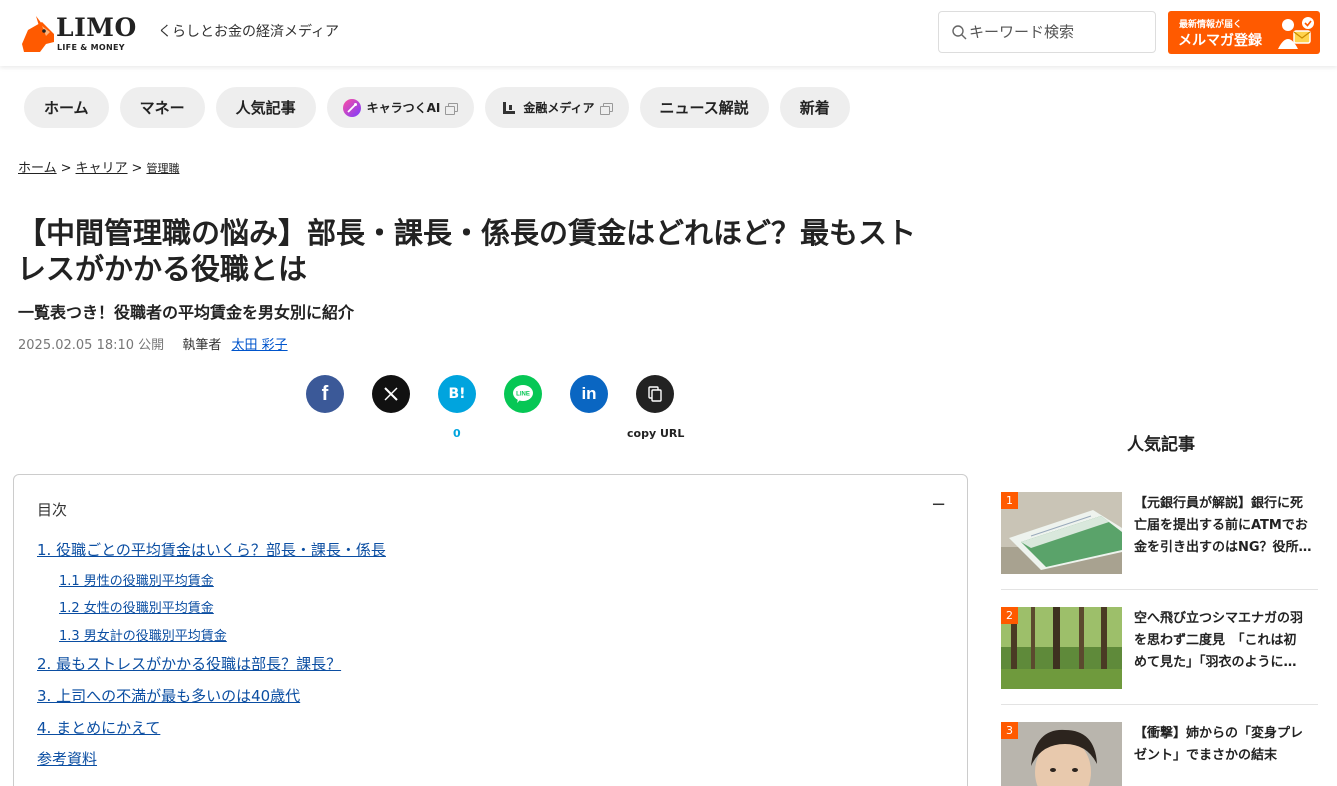 Image resolution: width=1337 pixels, height=786 pixels. I want to click on search-box, so click(1047, 32).